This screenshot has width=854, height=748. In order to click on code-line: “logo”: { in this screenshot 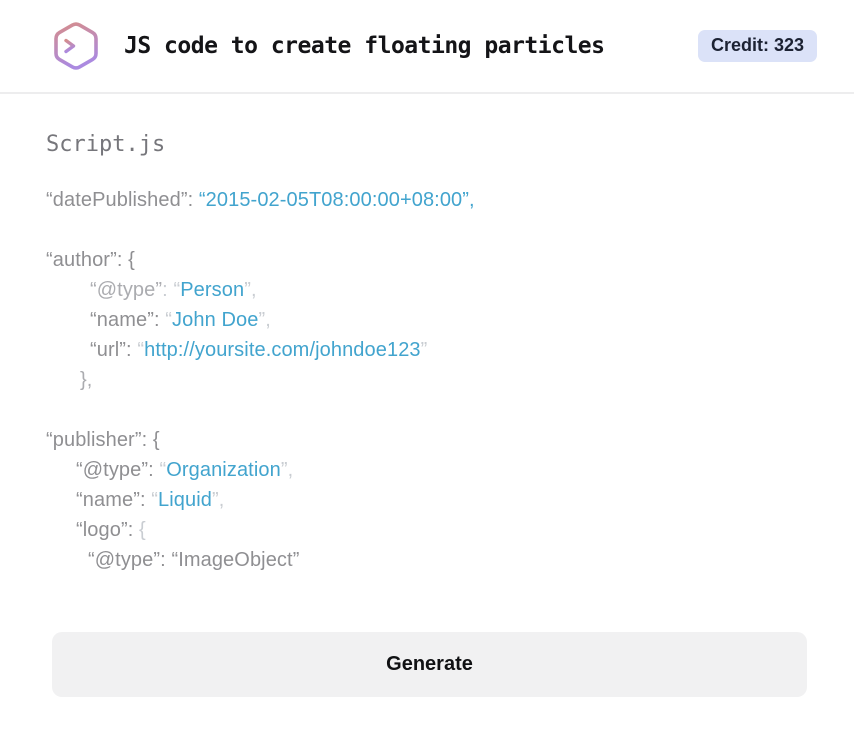, I will do `click(427, 530)`.